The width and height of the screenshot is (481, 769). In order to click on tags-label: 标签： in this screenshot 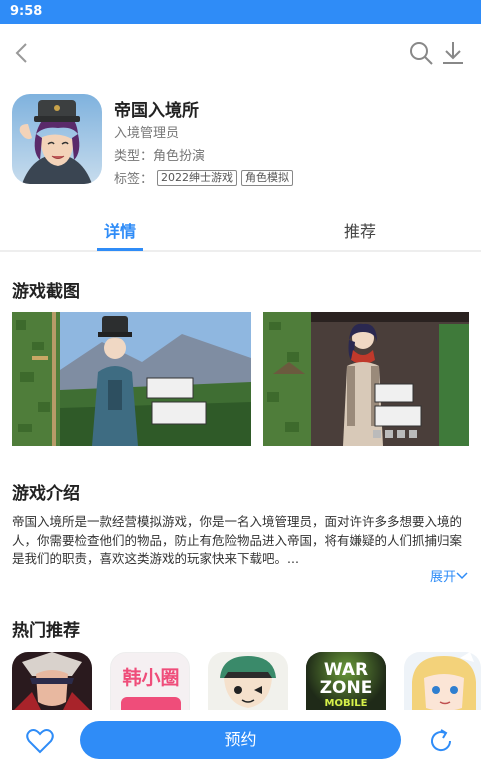, I will do `click(134, 179)`.